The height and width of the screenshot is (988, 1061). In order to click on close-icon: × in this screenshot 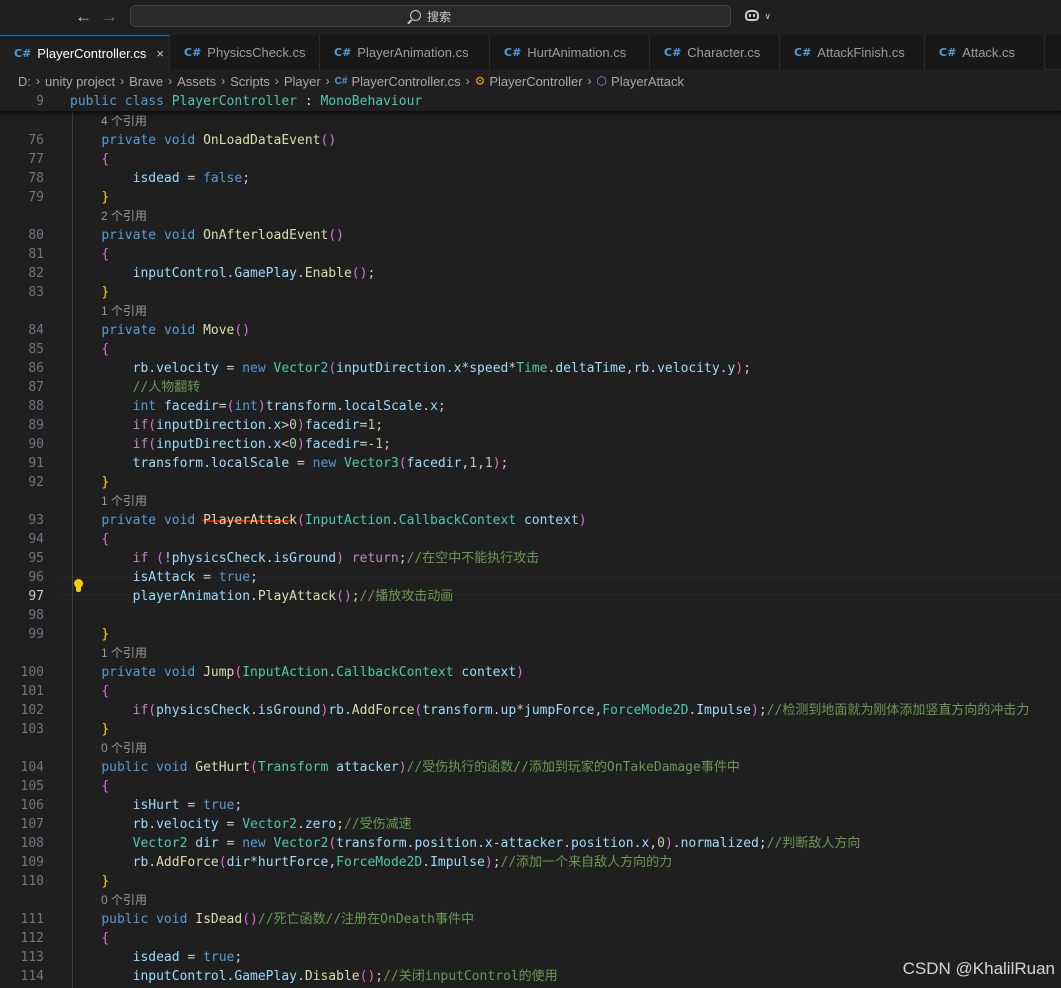, I will do `click(160, 53)`.